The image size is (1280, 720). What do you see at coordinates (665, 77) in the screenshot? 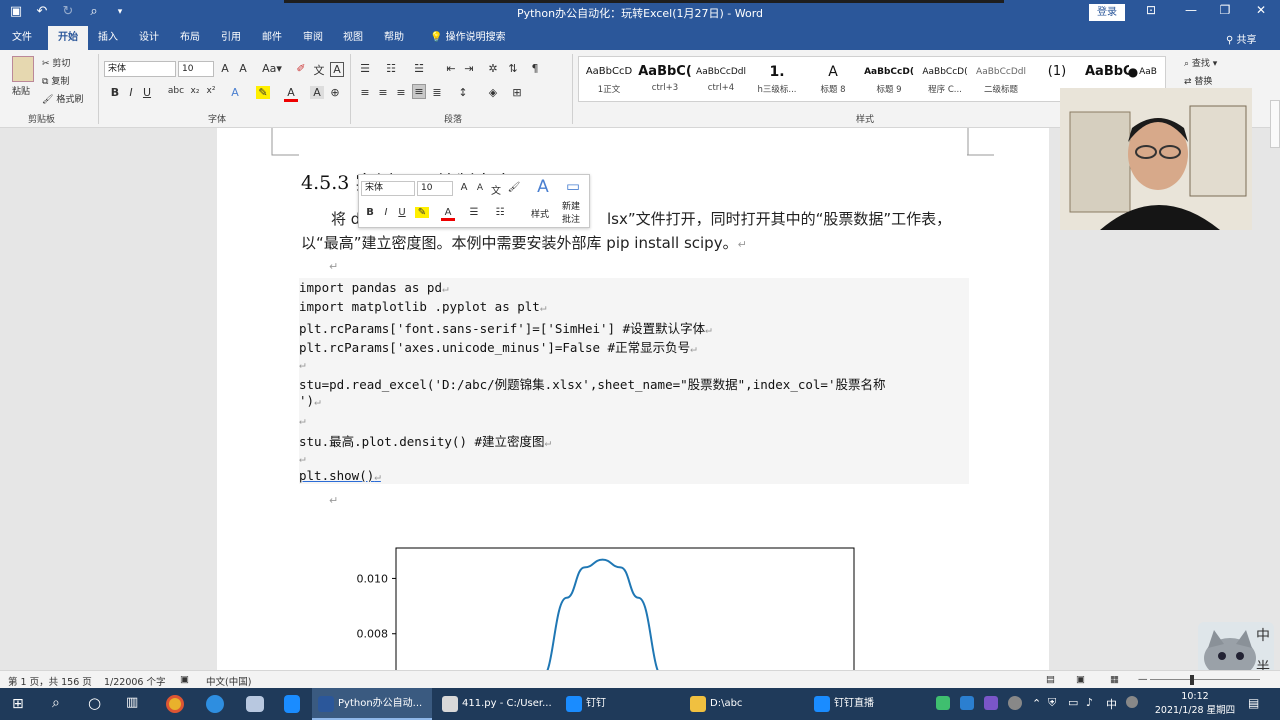
I see `style-item: AaBbC(ctrl+3` at bounding box center [665, 77].